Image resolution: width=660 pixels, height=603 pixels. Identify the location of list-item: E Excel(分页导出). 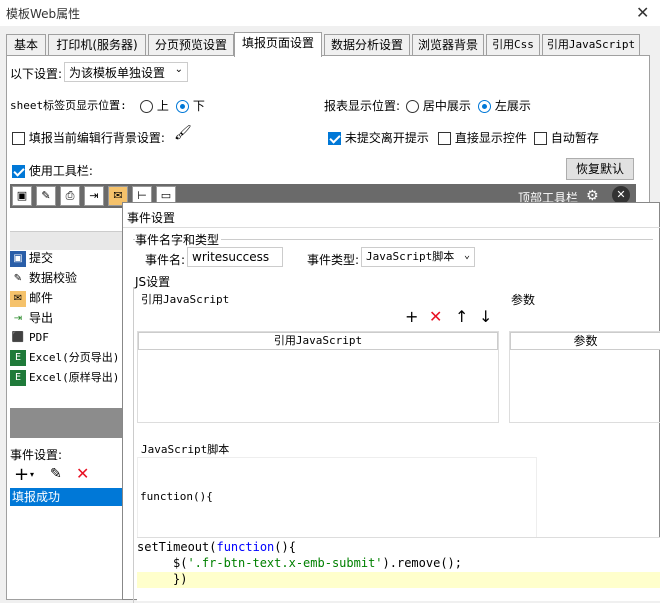
(64, 358).